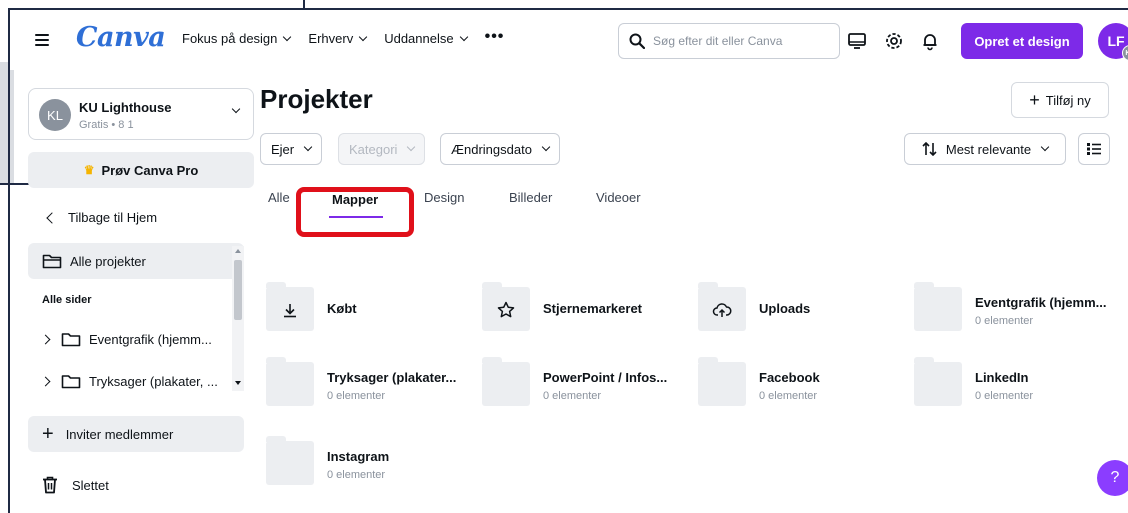 The image size is (1128, 513). What do you see at coordinates (150, 170) in the screenshot?
I see `try-pro-label: Prøv Canva Pro` at bounding box center [150, 170].